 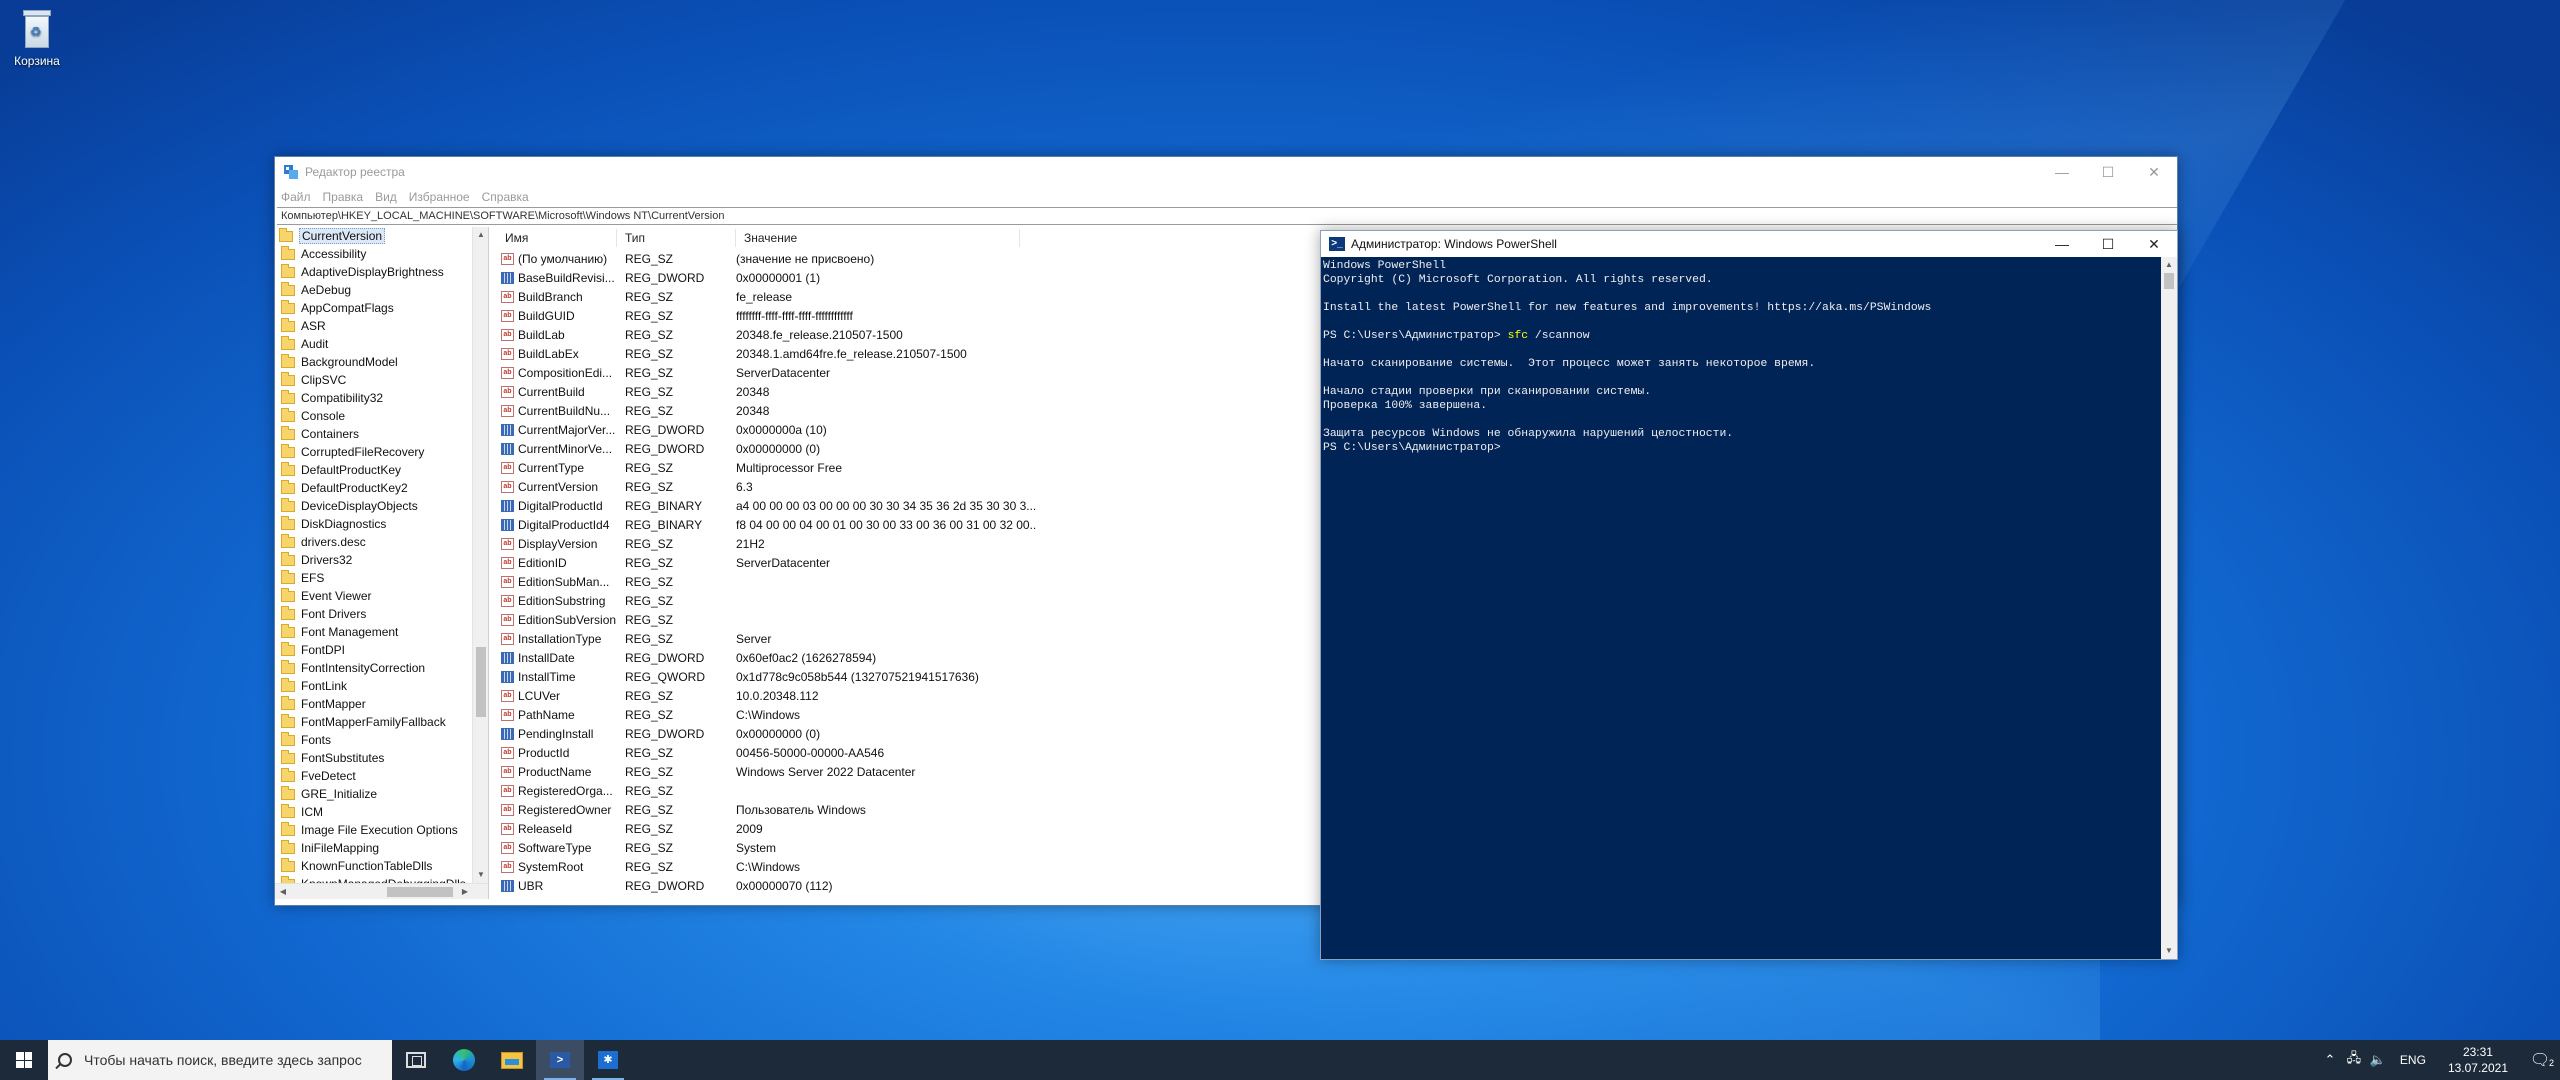 What do you see at coordinates (465, 891) in the screenshot?
I see `scroll-right-arrow-icon: ▶` at bounding box center [465, 891].